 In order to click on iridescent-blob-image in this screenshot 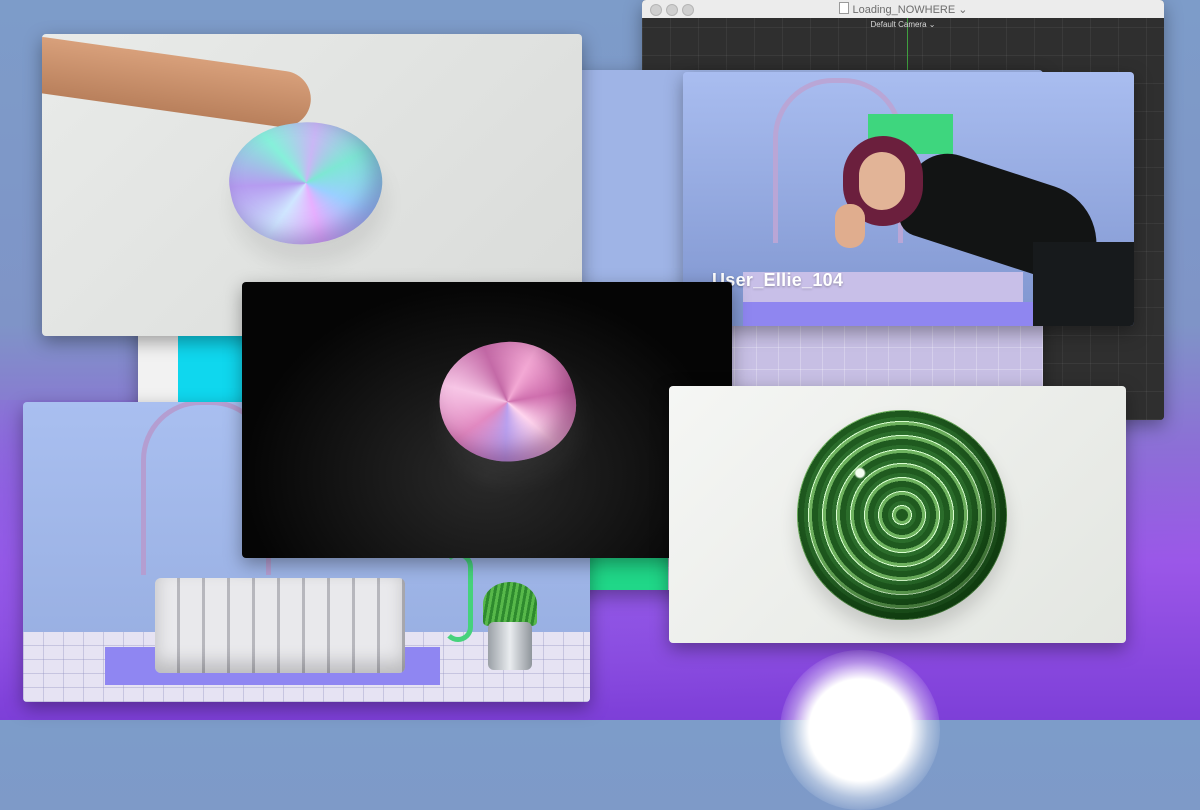, I will do `click(306, 183)`.